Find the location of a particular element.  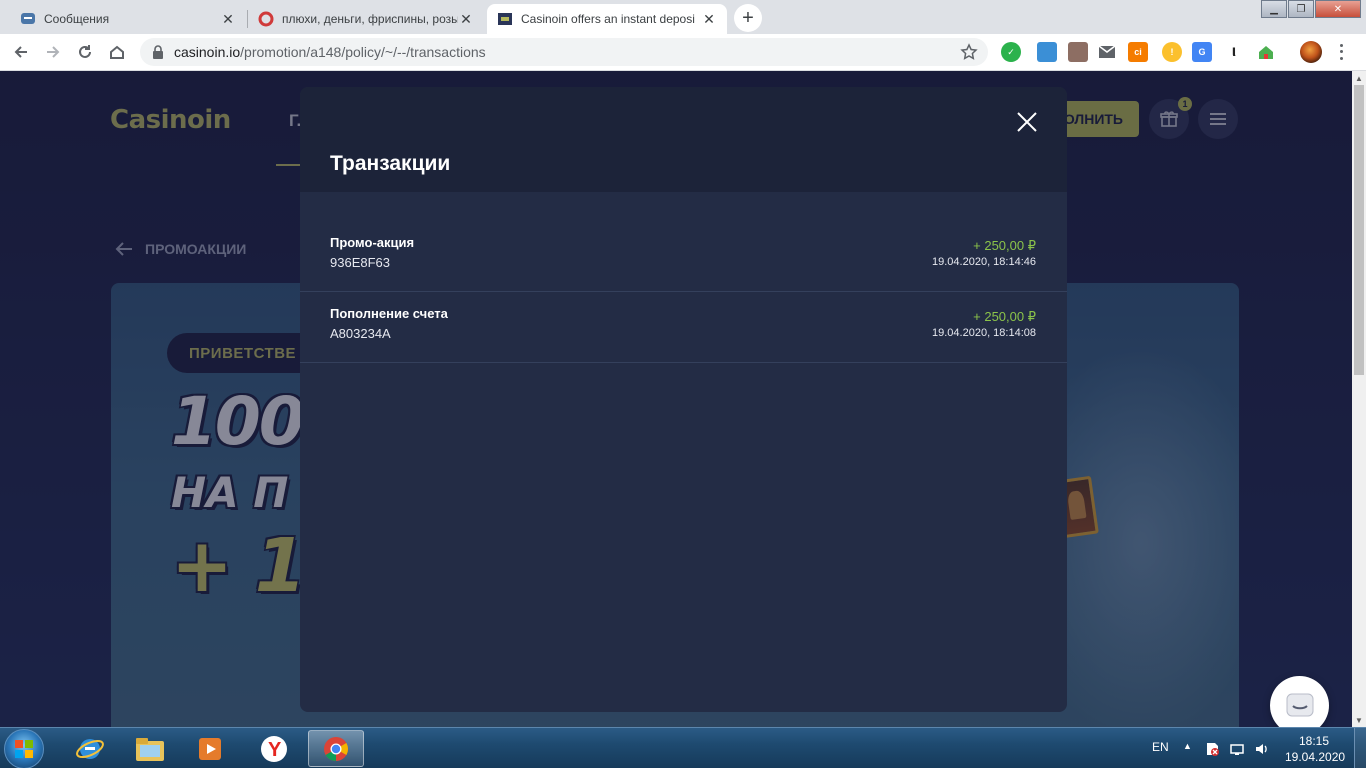

translate-icon: G is located at coordinates (1202, 52).